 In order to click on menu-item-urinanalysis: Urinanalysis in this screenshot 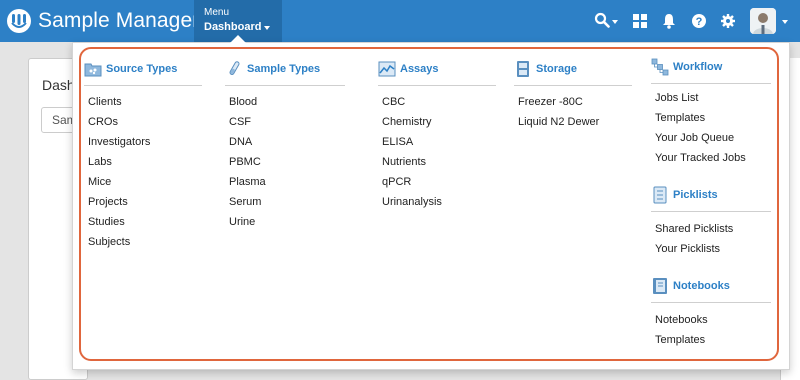, I will do `click(437, 202)`.